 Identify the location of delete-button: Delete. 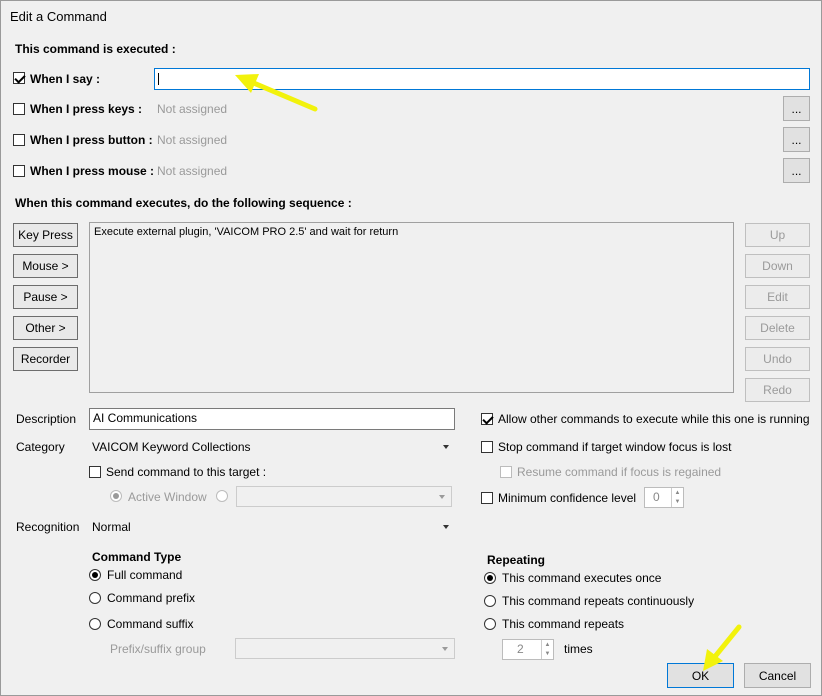
(777, 328).